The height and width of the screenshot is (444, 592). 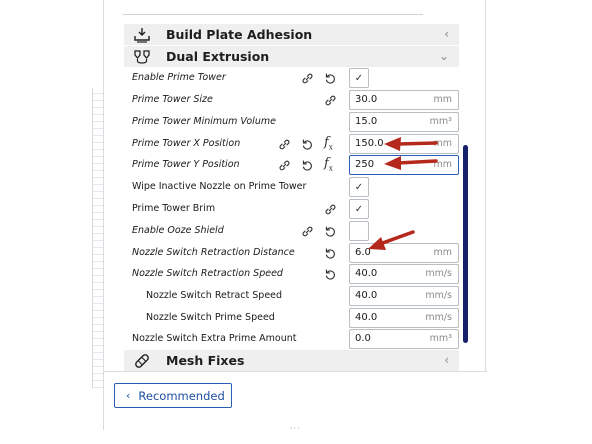 What do you see at coordinates (359, 187) in the screenshot?
I see `wipe-inactive-nozzle-checkbox: ✓` at bounding box center [359, 187].